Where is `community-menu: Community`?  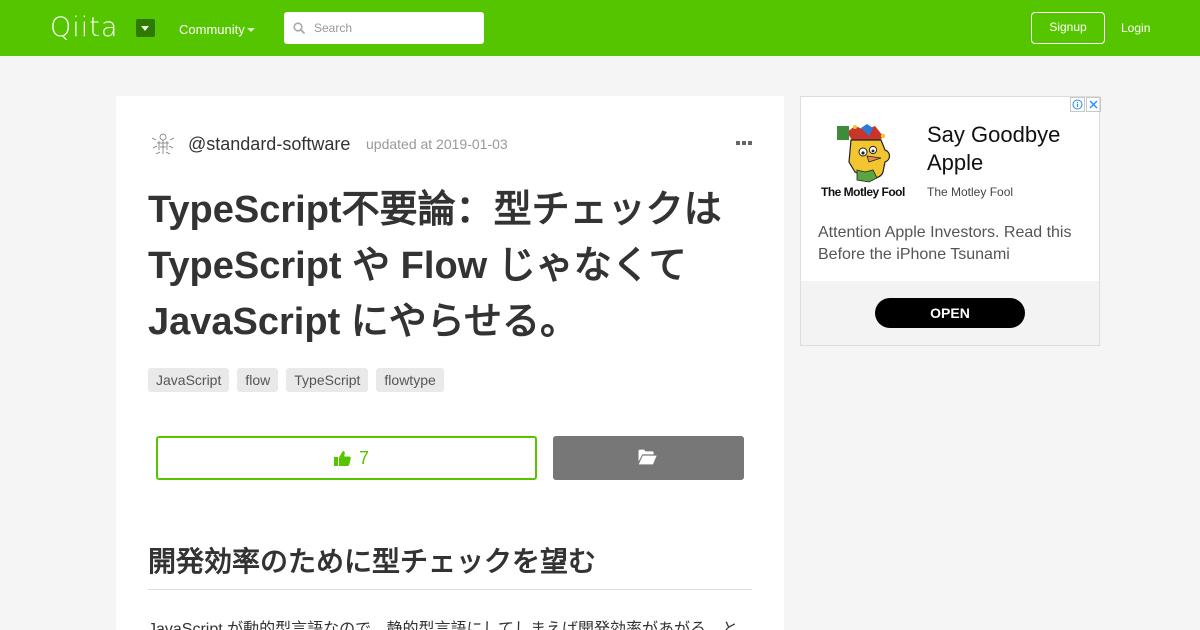
community-menu: Community is located at coordinates (212, 30).